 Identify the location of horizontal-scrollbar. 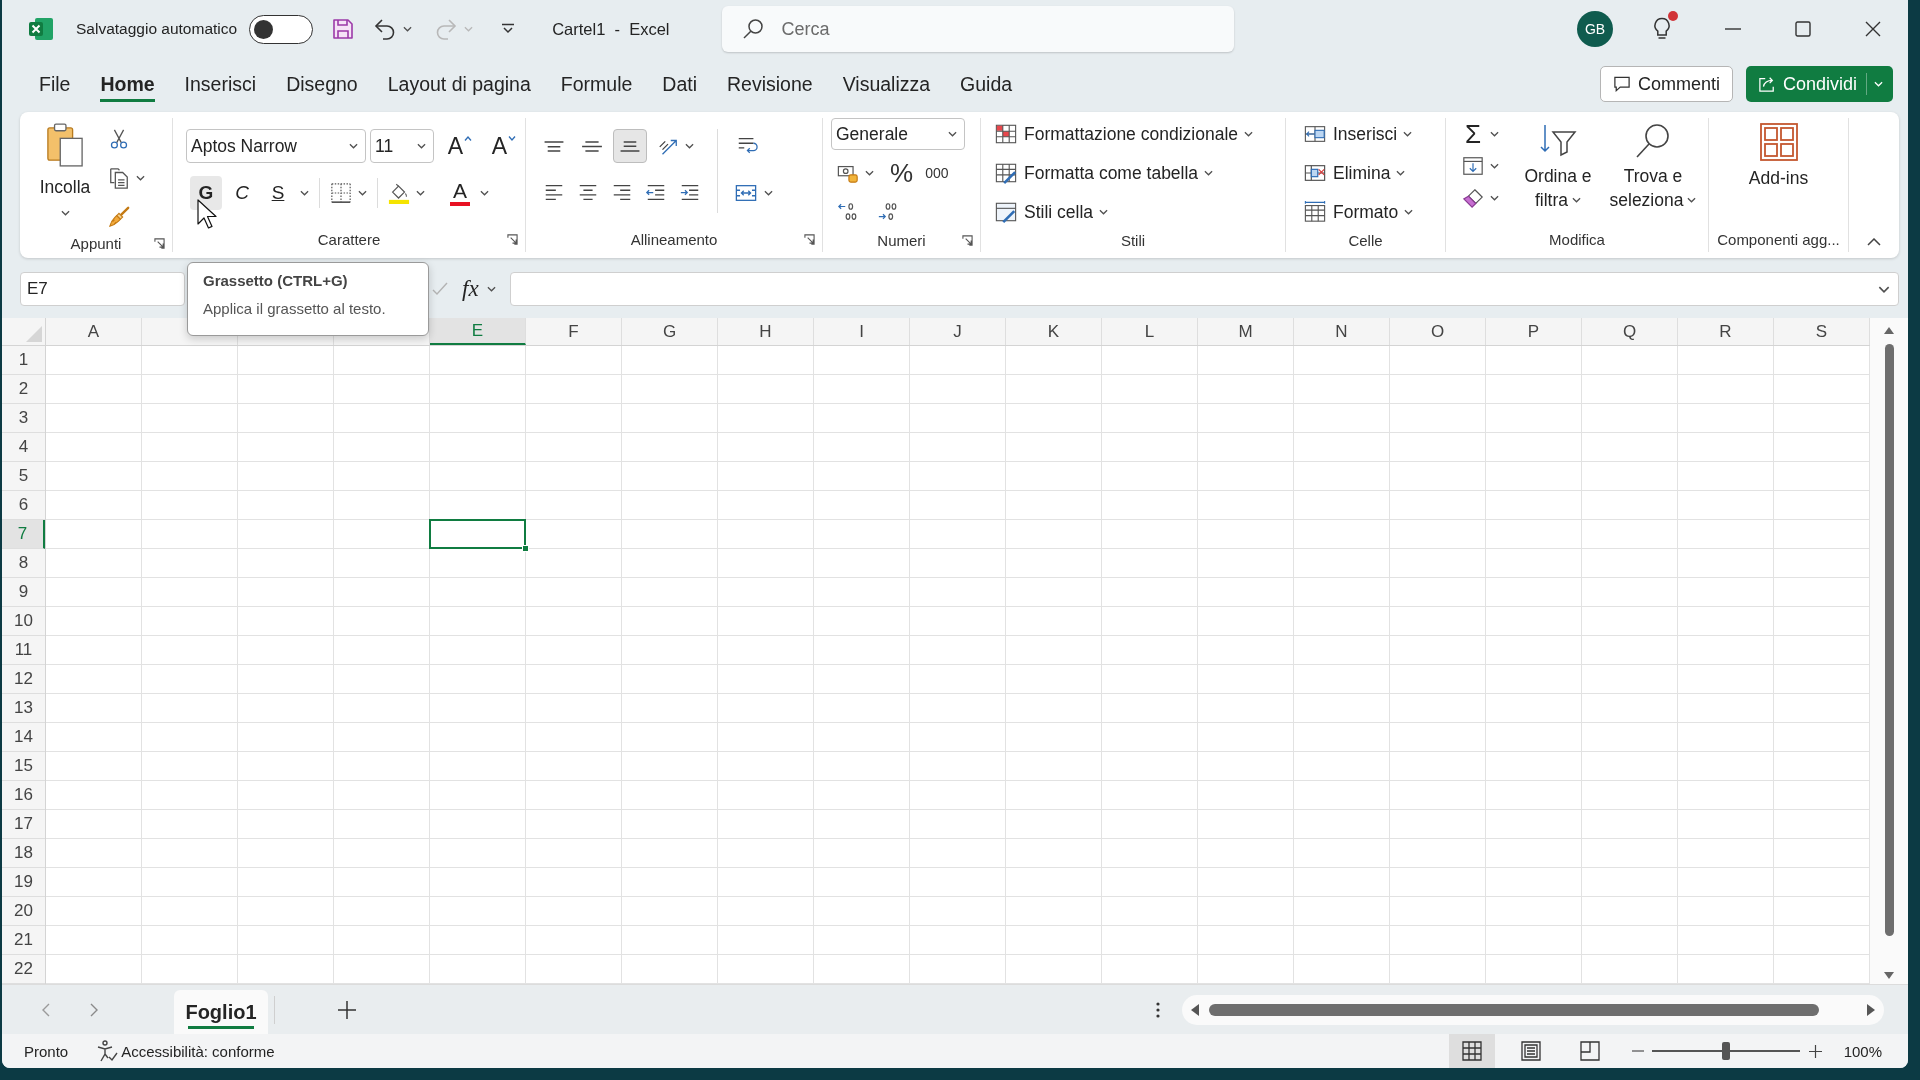
(1533, 1009).